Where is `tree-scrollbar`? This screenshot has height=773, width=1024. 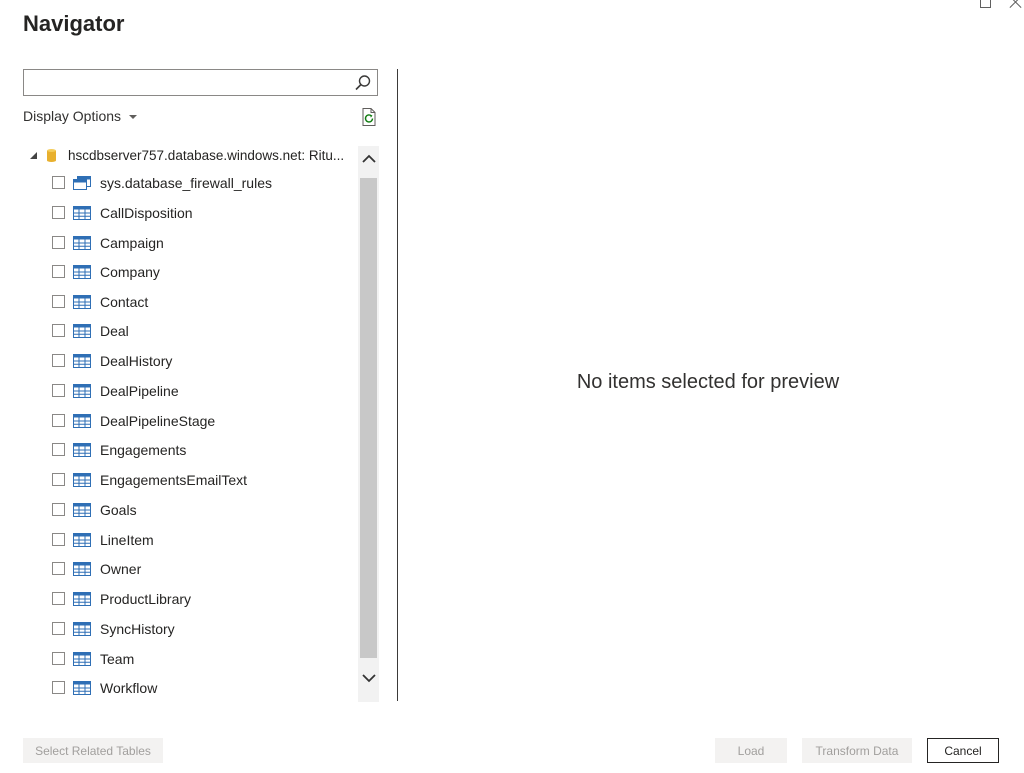
tree-scrollbar is located at coordinates (368, 424).